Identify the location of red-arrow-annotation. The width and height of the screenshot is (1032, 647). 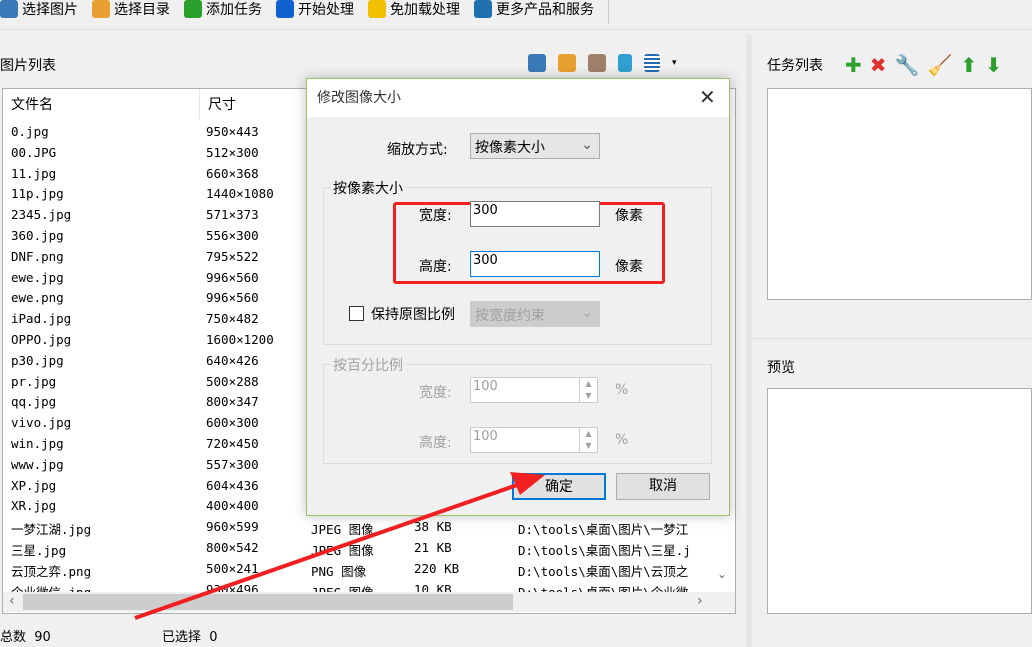
(339, 546).